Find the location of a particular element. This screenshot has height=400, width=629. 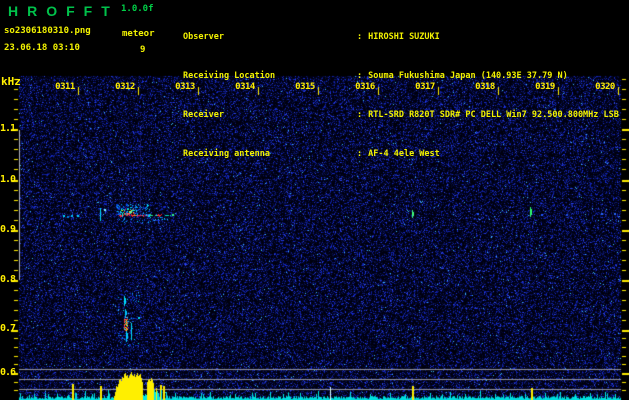

x-tick-label: 0317 is located at coordinates (425, 87).